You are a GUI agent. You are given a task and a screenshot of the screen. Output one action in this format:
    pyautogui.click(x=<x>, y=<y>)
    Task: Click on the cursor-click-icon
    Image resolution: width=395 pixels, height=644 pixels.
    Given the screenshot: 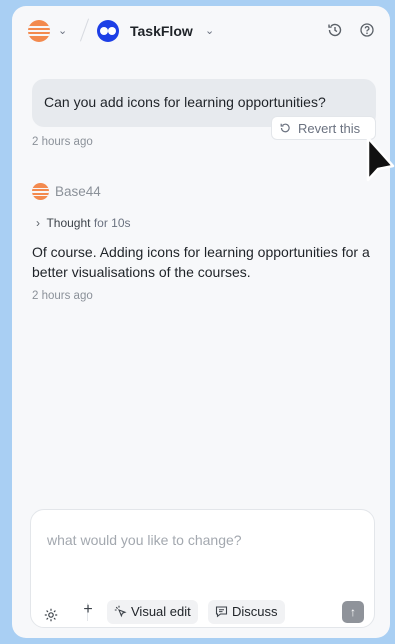 What is the action you would take?
    pyautogui.click(x=120, y=611)
    